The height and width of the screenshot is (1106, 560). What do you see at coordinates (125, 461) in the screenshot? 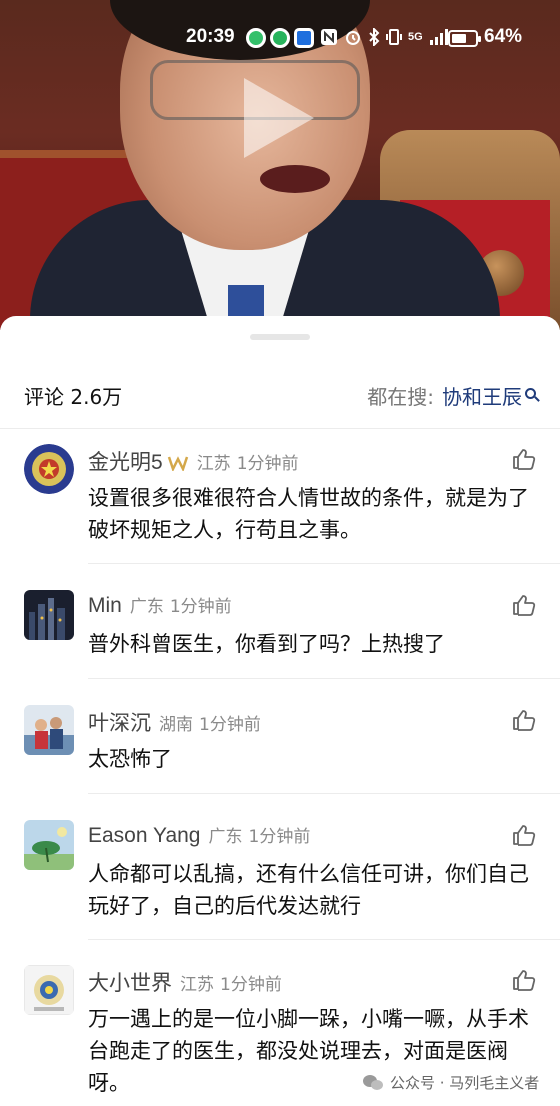
I see `commenter-name: 金光明5` at bounding box center [125, 461].